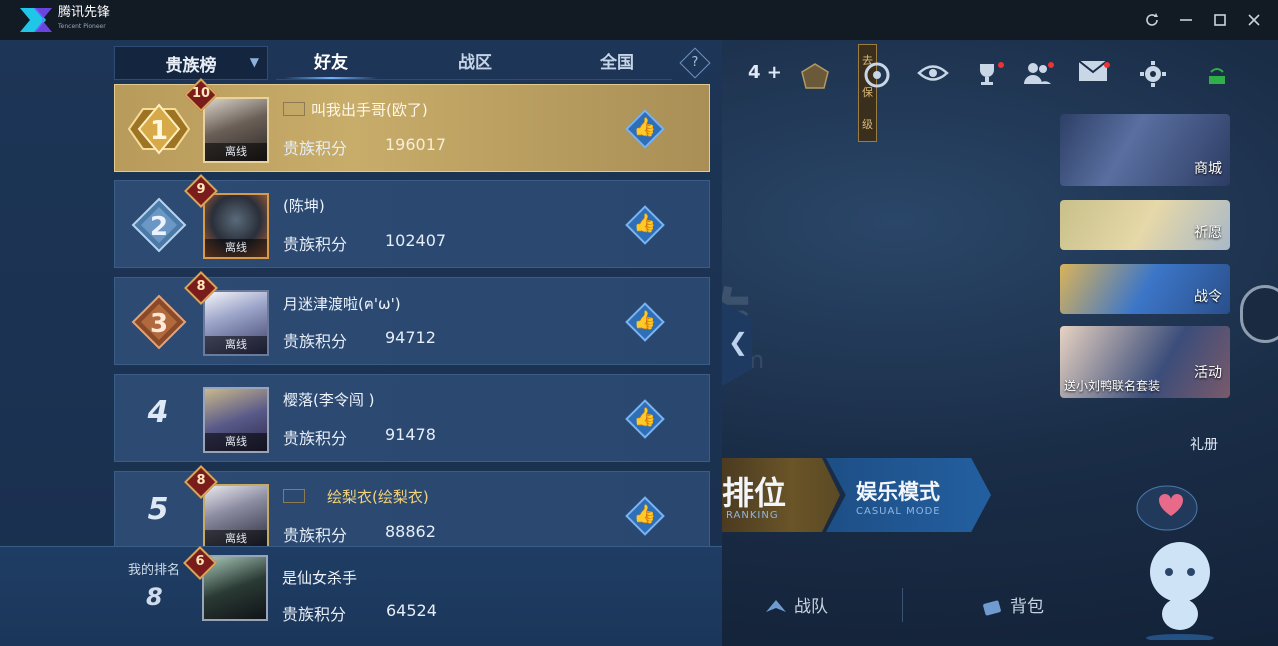  Describe the element at coordinates (898, 511) in the screenshot. I see `casual-mode-subtitle: CASUAL MODE` at that location.